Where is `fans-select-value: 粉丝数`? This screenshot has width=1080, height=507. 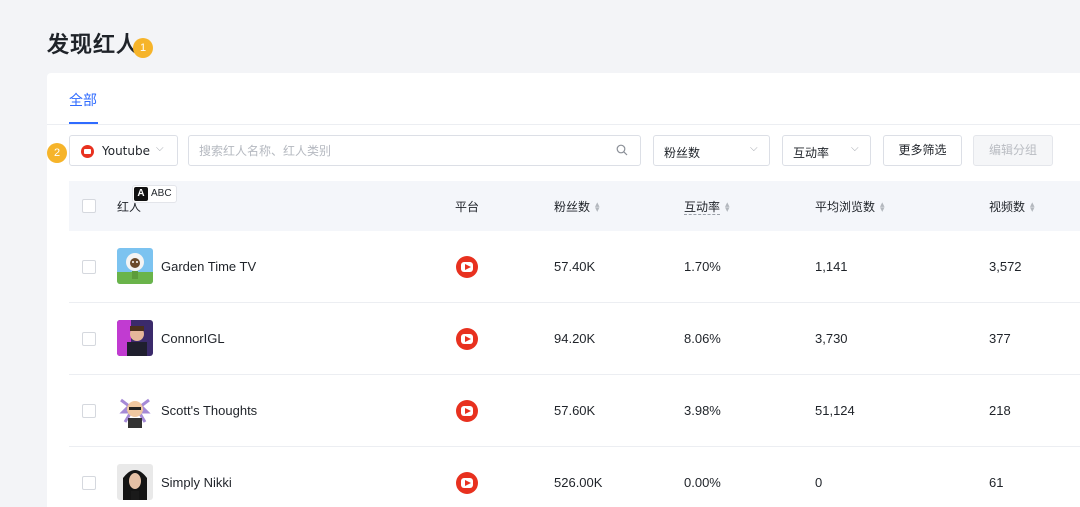 fans-select-value: 粉丝数 is located at coordinates (682, 153).